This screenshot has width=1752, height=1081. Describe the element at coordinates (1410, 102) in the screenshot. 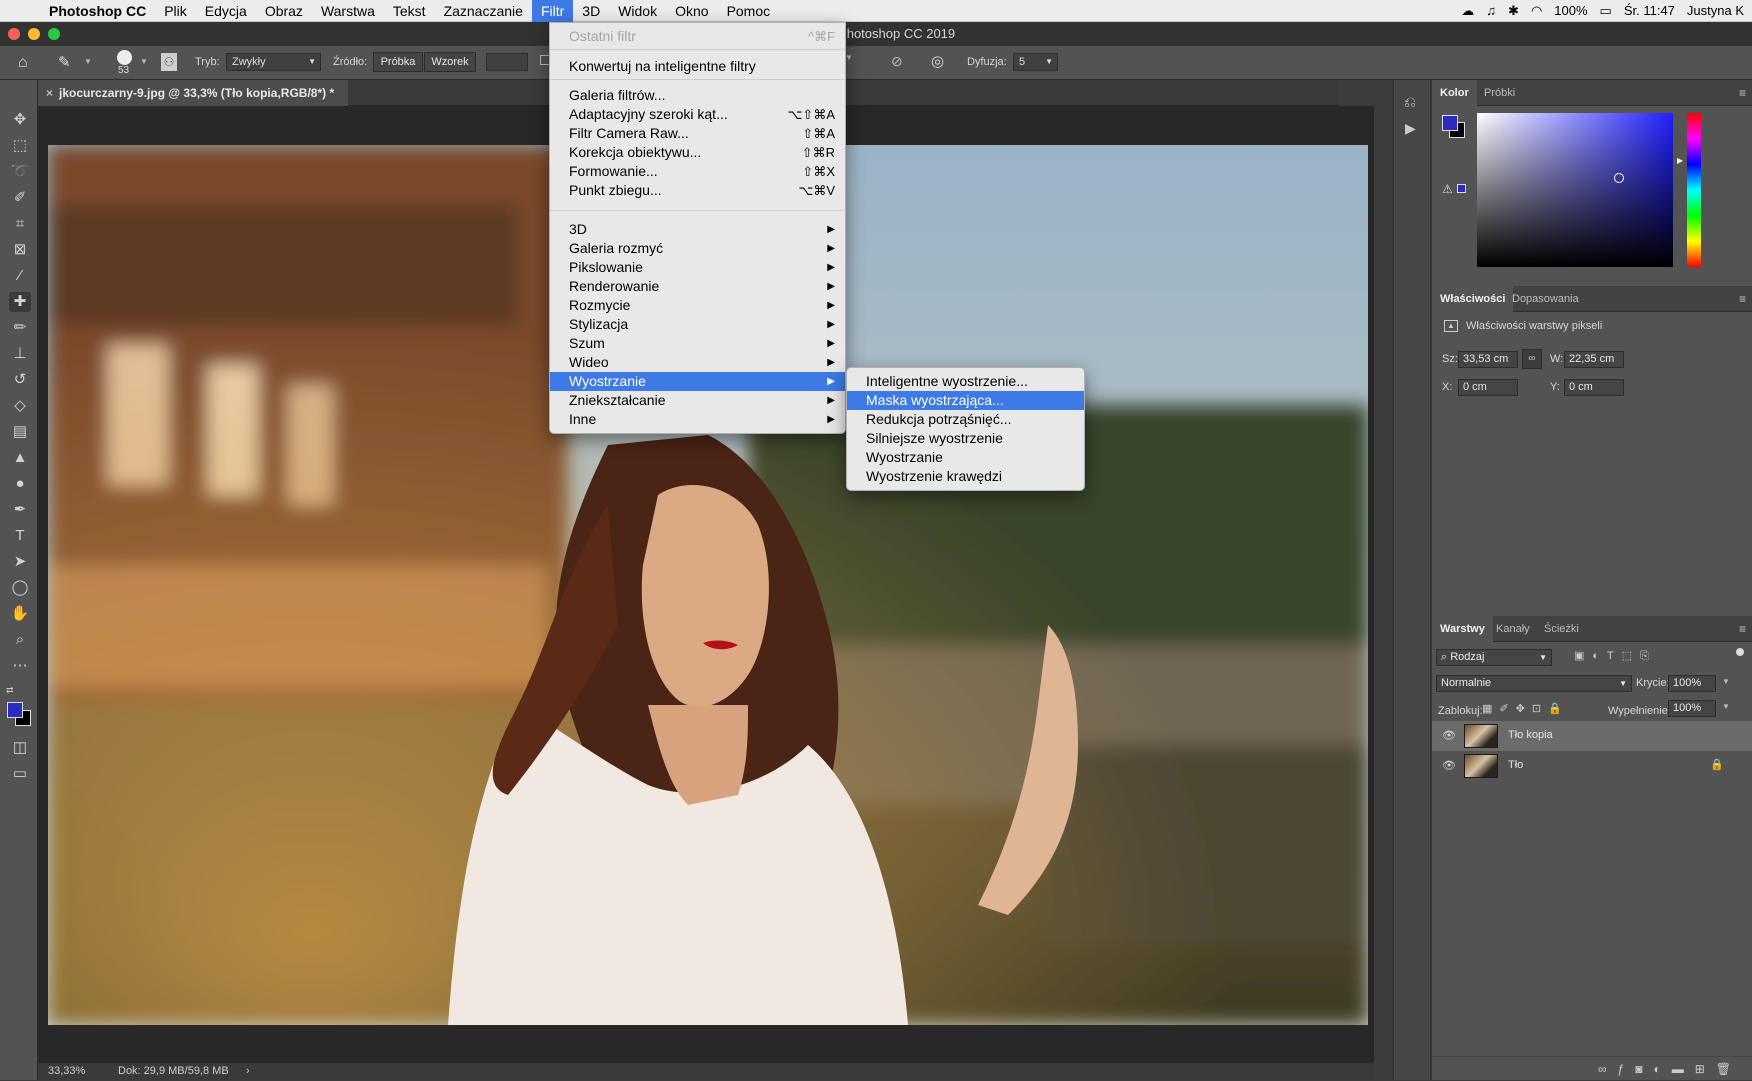

I see `history-panel-icon: ⎌` at that location.